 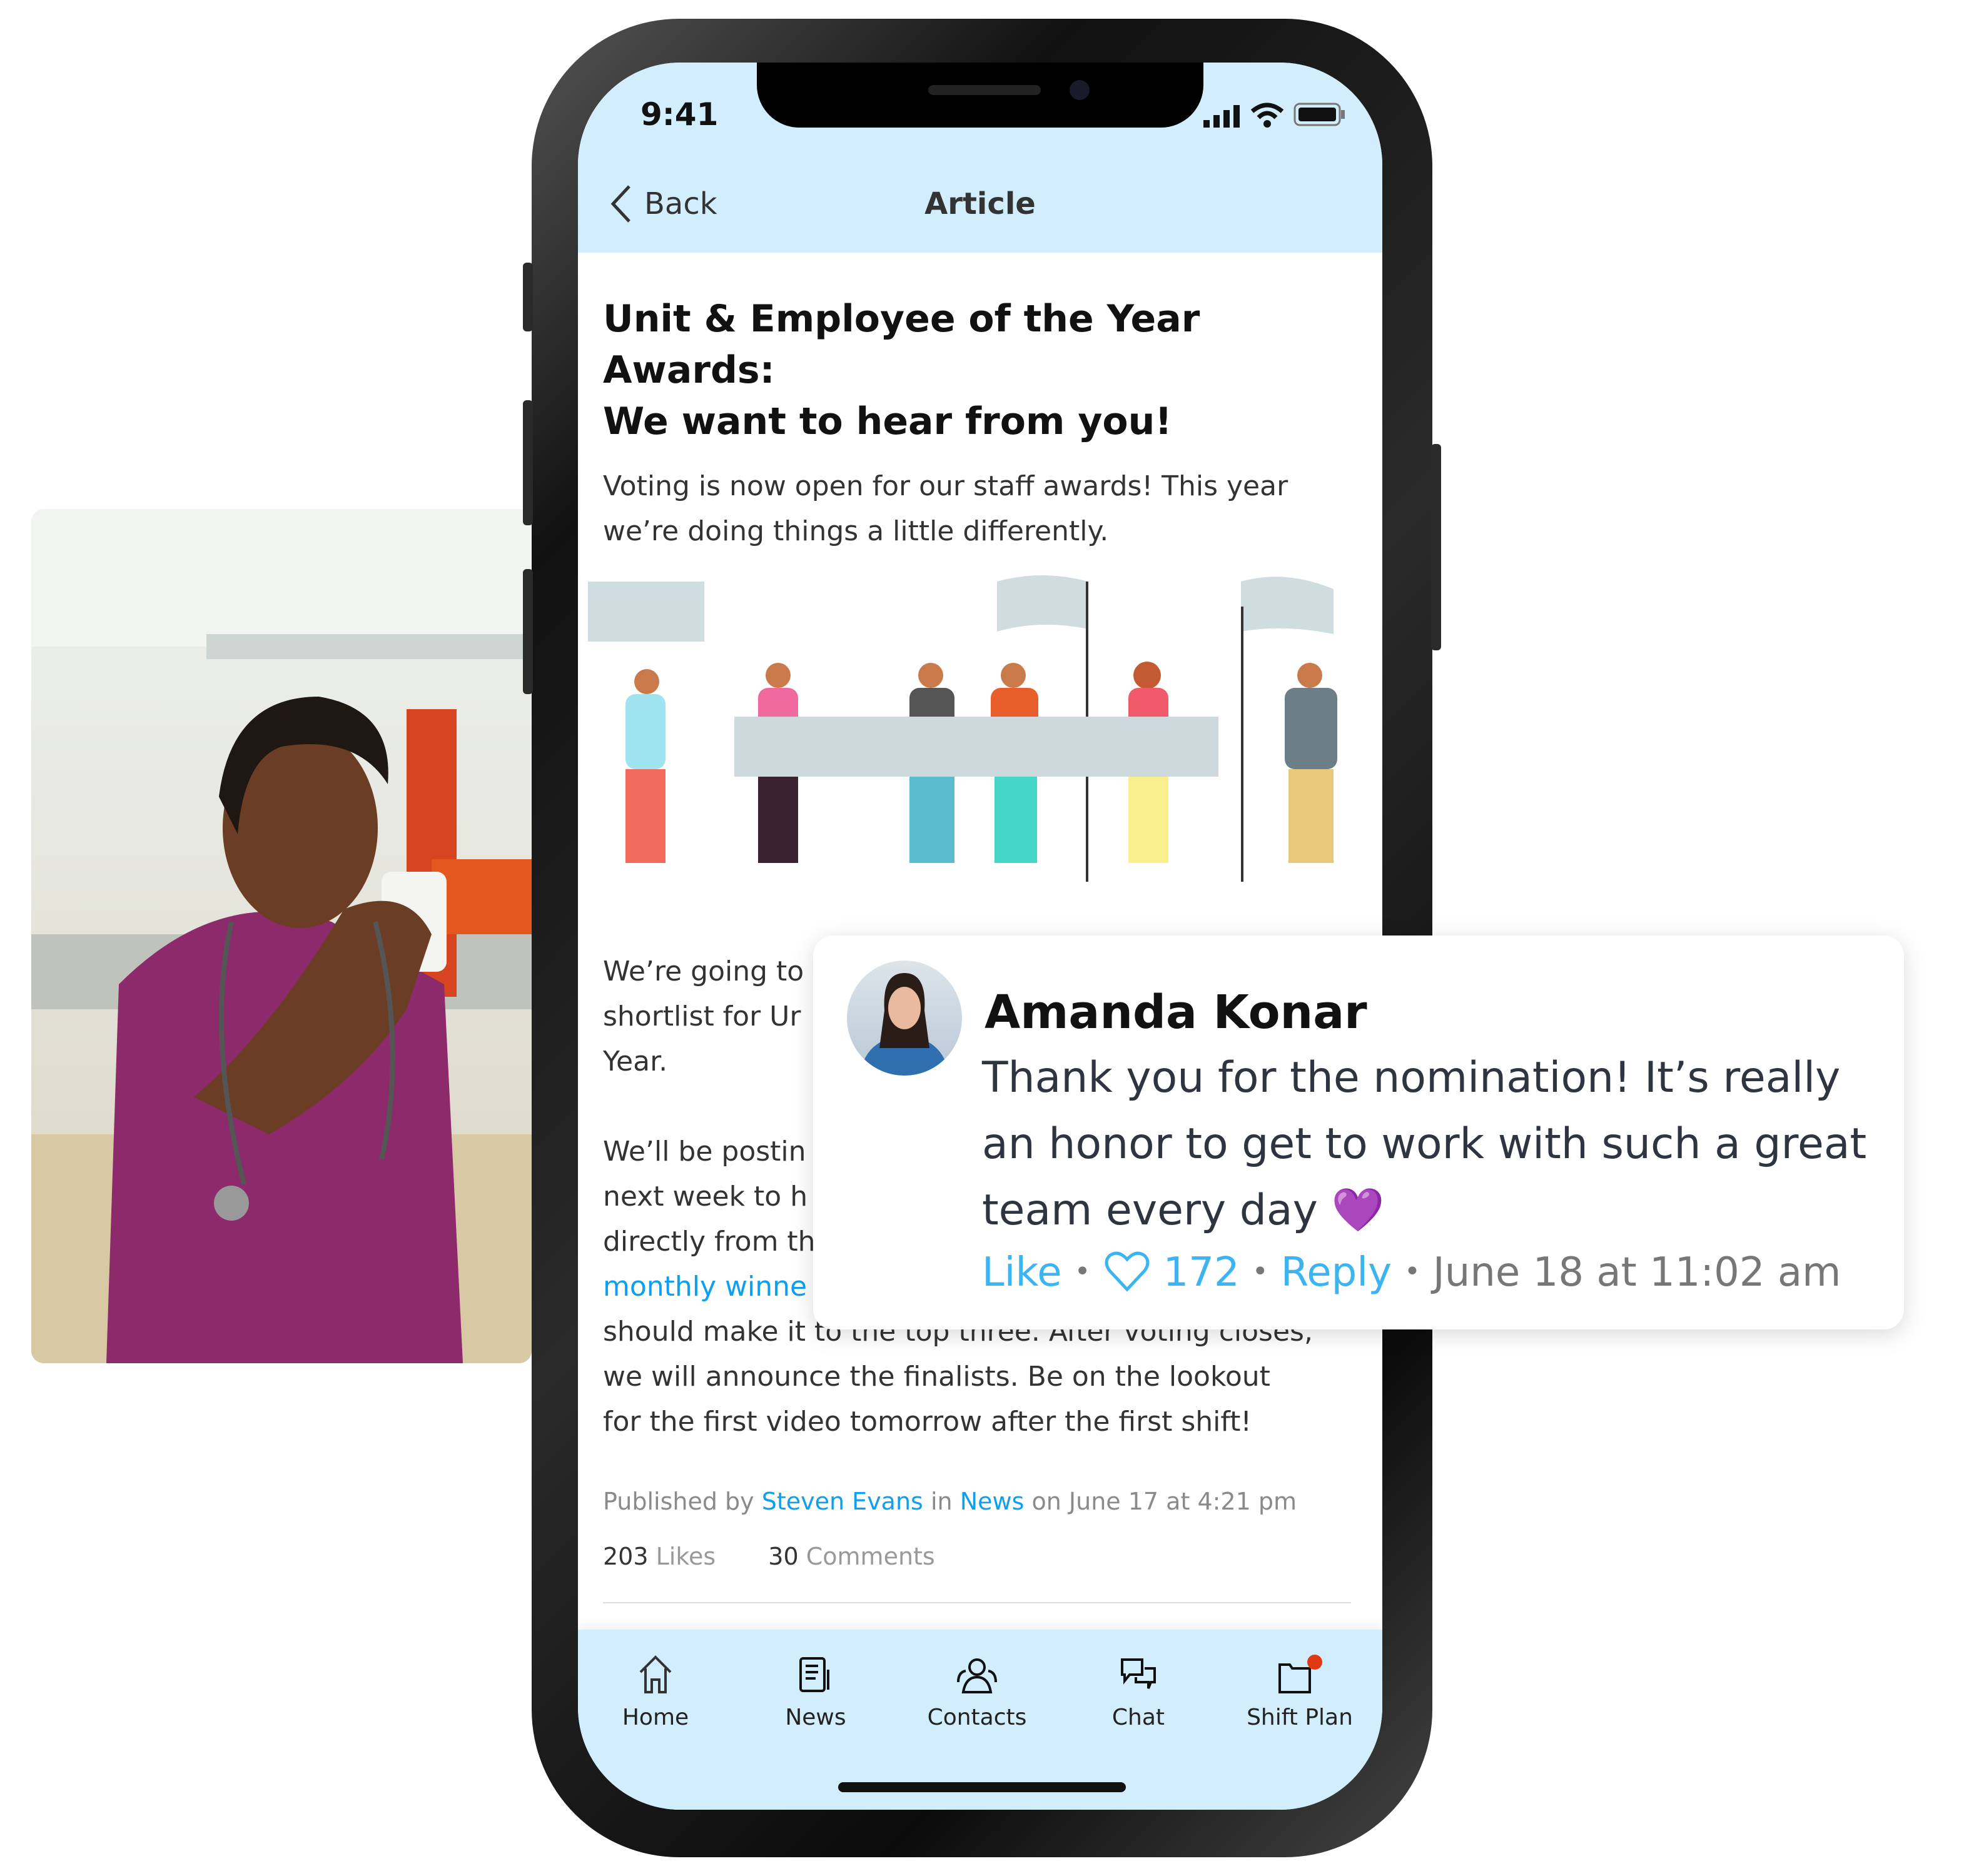 I want to click on nav-home: Home, so click(x=655, y=1693).